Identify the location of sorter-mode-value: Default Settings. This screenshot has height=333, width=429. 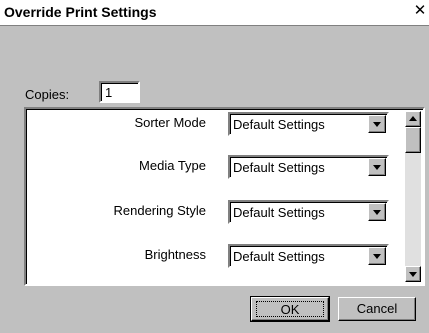
(279, 124).